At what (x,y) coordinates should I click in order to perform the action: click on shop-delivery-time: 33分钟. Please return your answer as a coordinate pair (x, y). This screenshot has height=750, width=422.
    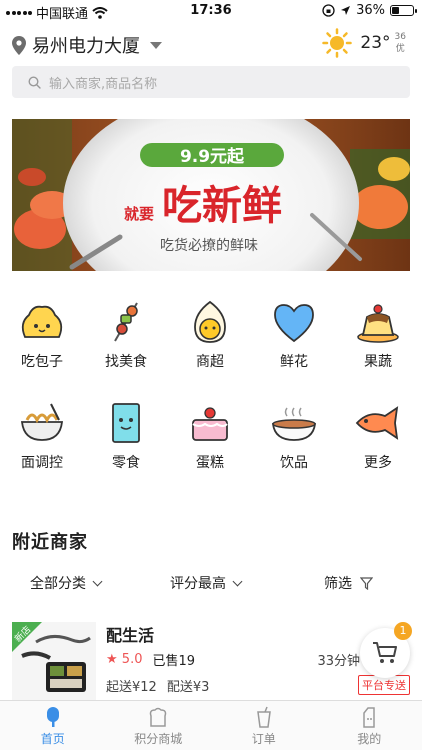
    Looking at the image, I should click on (338, 661).